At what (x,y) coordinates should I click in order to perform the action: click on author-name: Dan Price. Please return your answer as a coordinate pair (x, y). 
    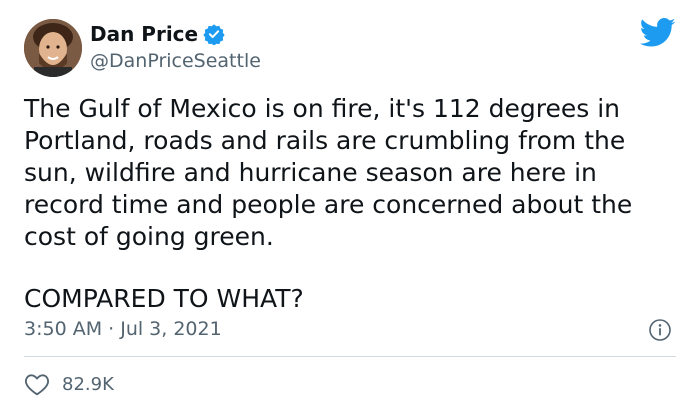
    Looking at the image, I should click on (144, 34).